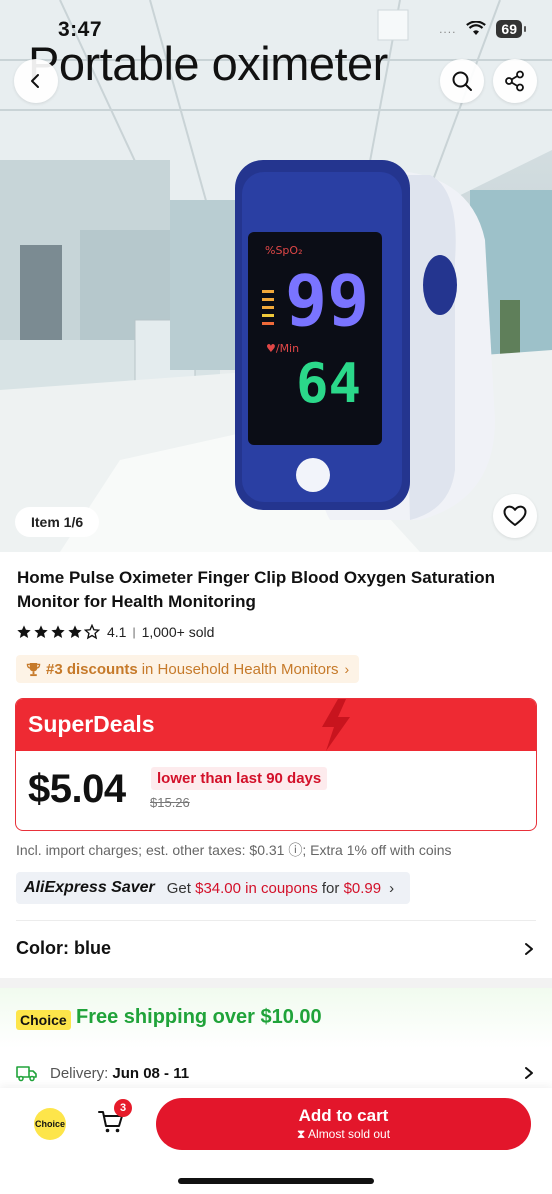 The image size is (552, 1194). What do you see at coordinates (284, 250) in the screenshot?
I see `svg-text: %SpO₂` at bounding box center [284, 250].